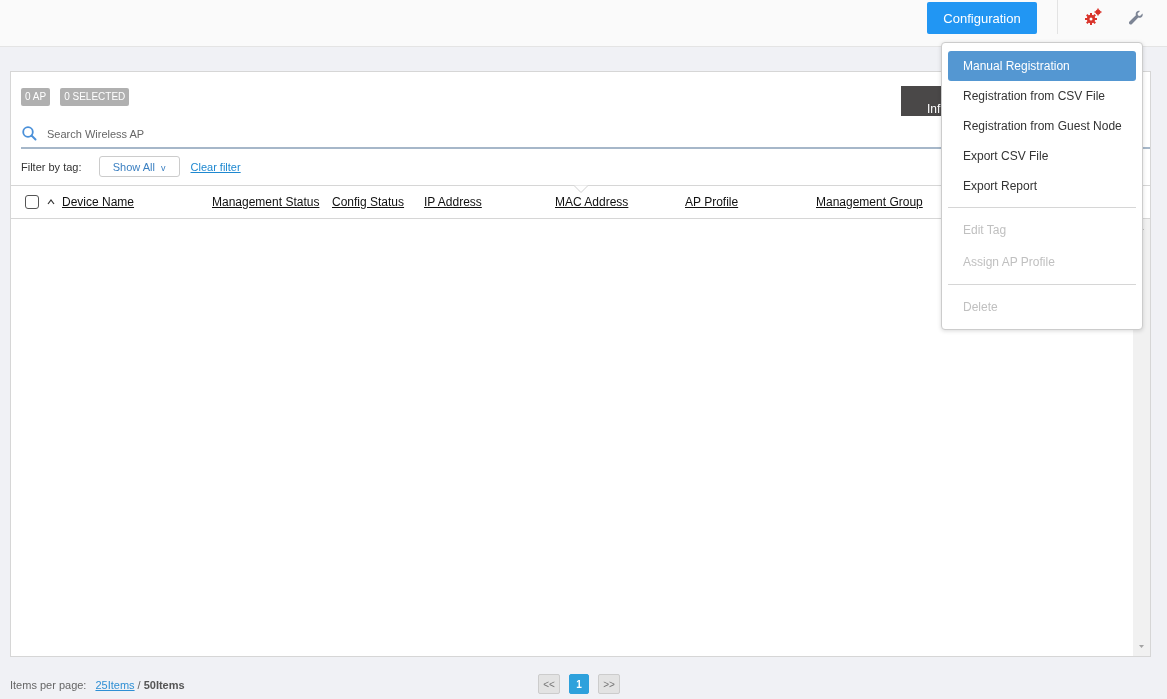  Describe the element at coordinates (197, 133) in the screenshot. I see `search-field: Search Wireless AP` at that location.